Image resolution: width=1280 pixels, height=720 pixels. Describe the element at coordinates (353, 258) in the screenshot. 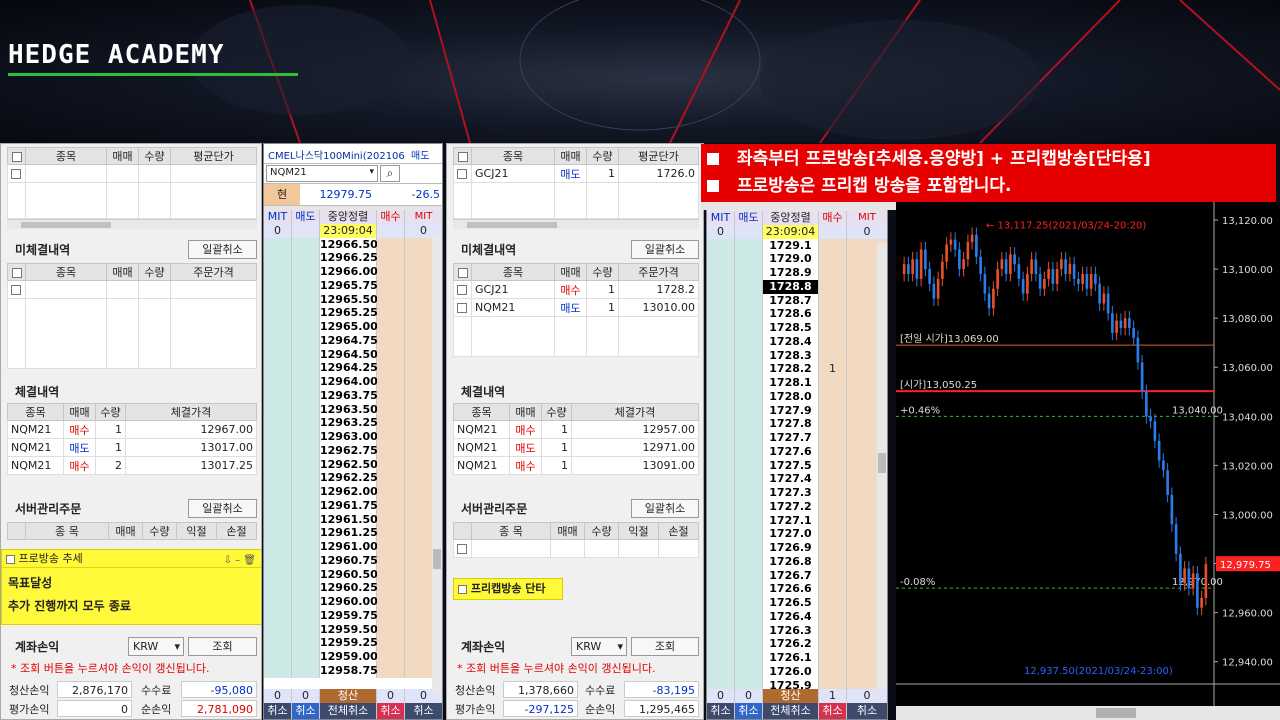

I see `ladder-row: 12966.25` at that location.